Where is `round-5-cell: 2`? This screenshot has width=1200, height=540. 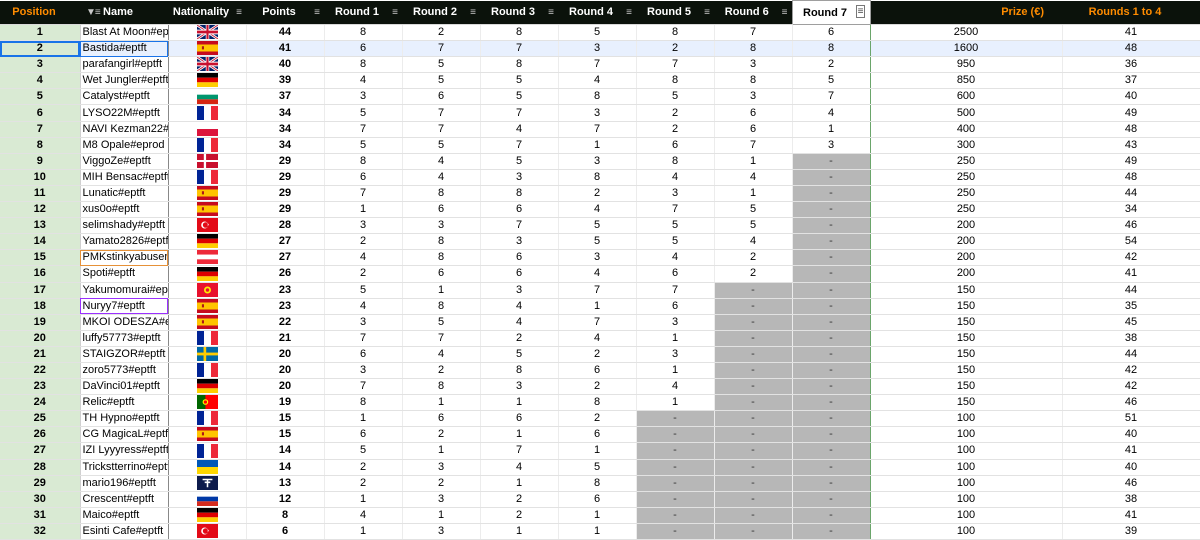
round-5-cell: 2 is located at coordinates (675, 113).